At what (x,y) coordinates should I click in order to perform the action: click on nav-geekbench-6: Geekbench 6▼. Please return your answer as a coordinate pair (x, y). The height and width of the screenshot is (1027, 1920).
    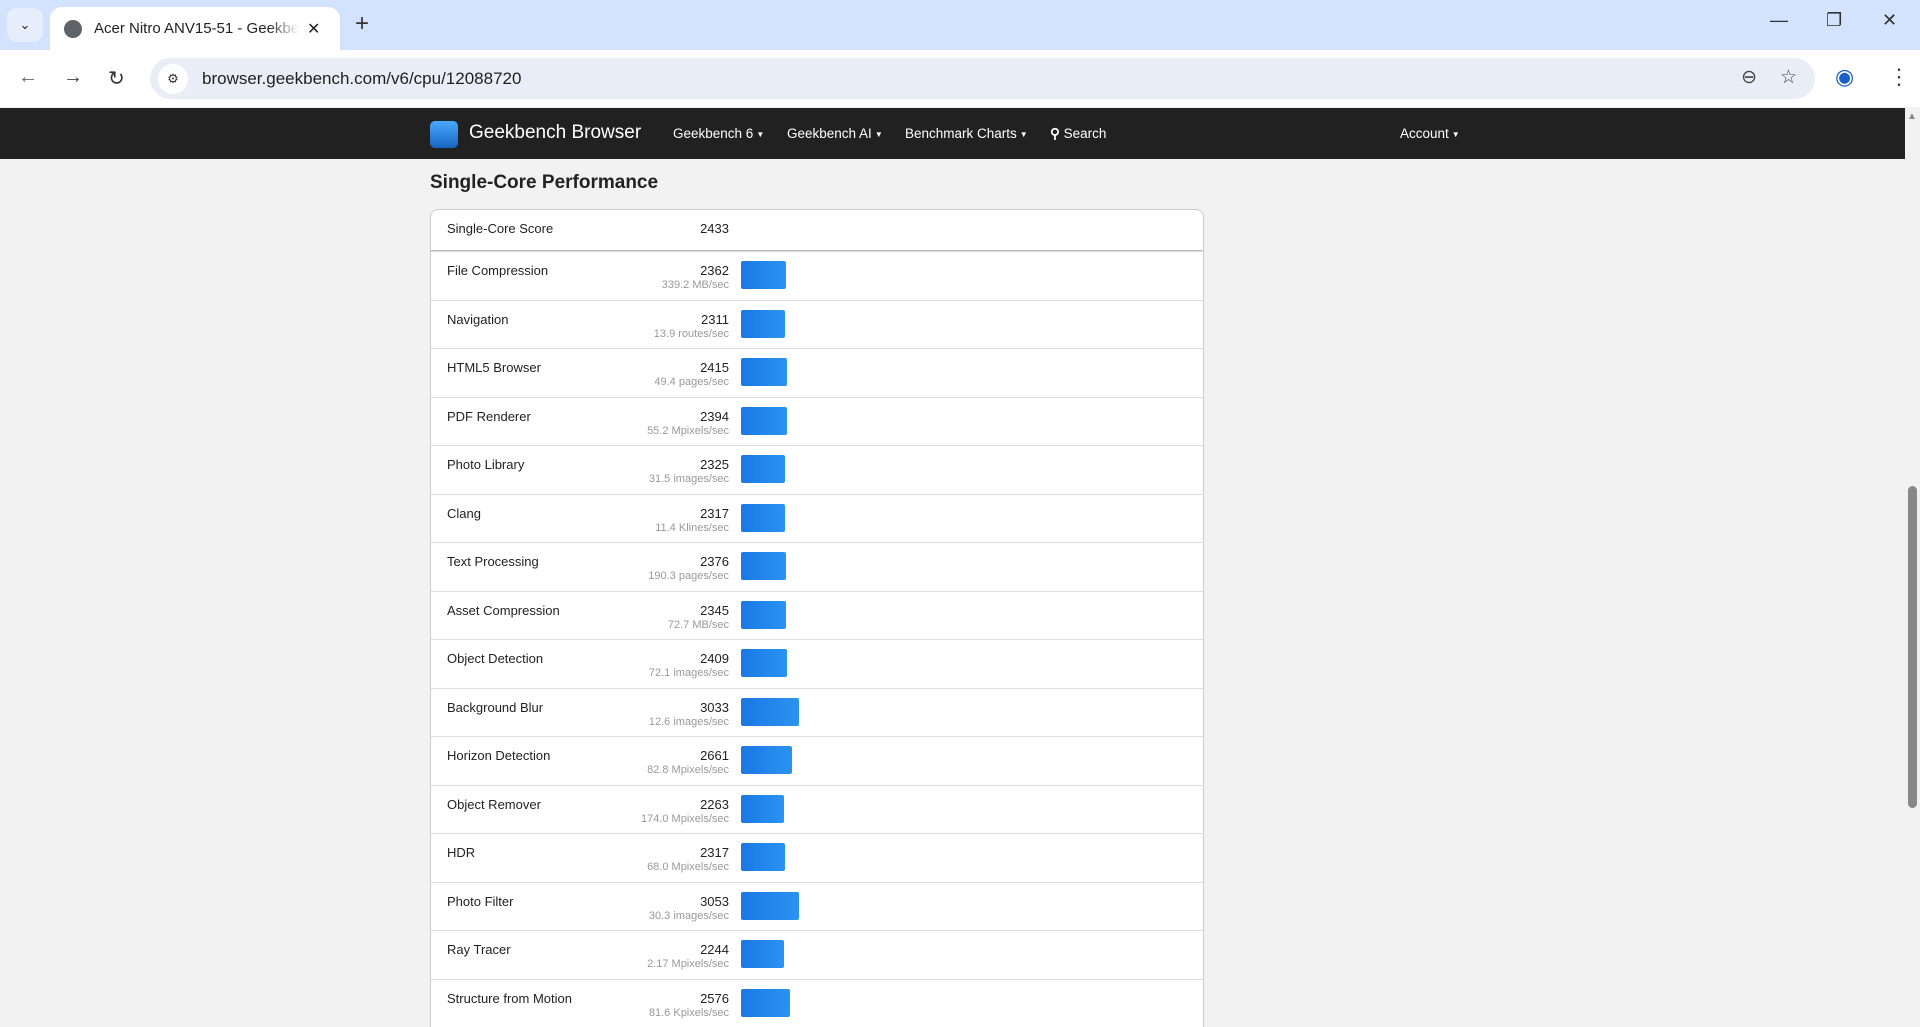
    Looking at the image, I should click on (718, 133).